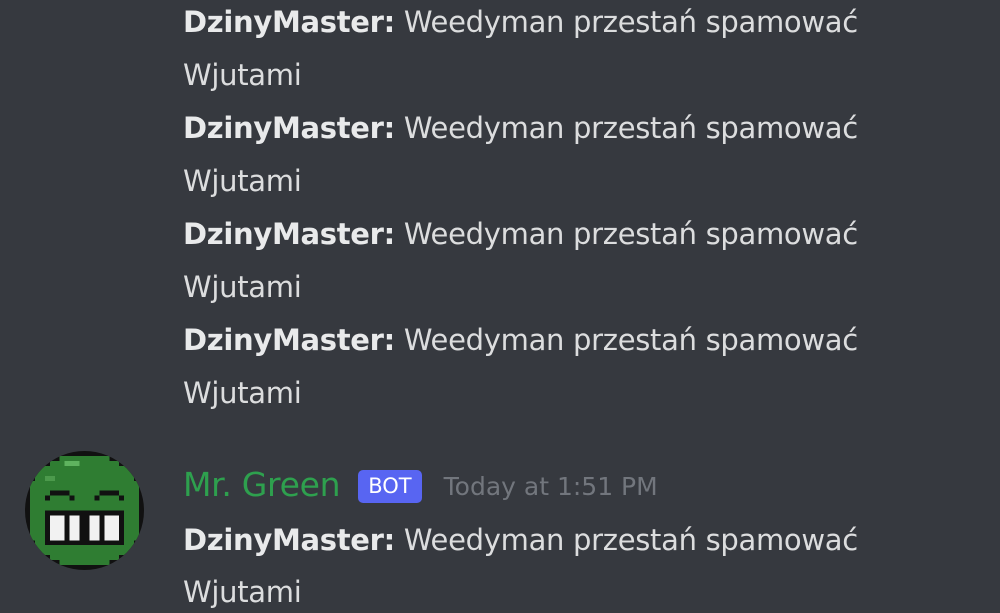 This screenshot has height=613, width=1000. What do you see at coordinates (262, 484) in the screenshot?
I see `bot-username: Mr. Green` at bounding box center [262, 484].